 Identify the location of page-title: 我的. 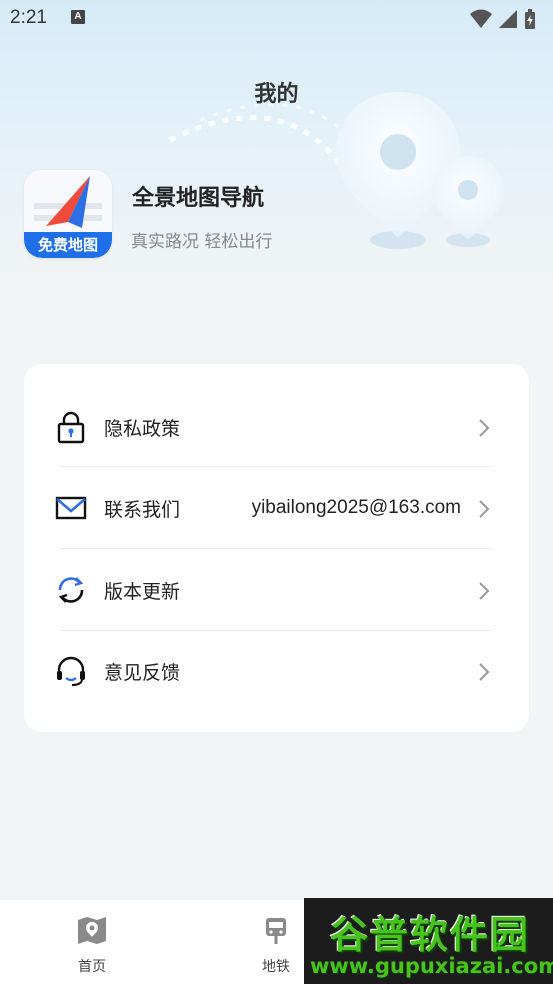
(276, 94).